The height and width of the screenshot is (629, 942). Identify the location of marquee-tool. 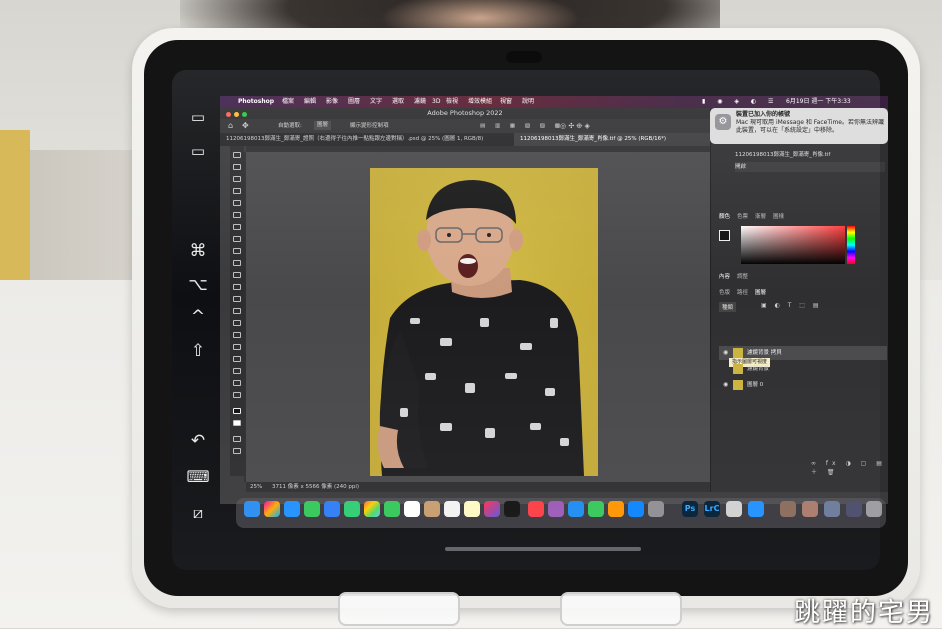
(237, 167).